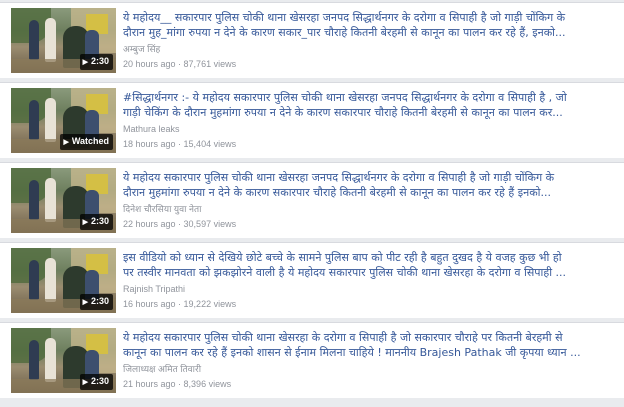 The image size is (624, 407). I want to click on upload-time: 20 hours ago, so click(149, 64).